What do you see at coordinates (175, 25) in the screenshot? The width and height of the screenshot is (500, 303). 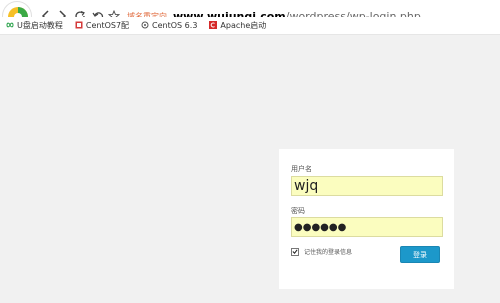 I see `bookmark-label: CentOS 6.3` at bounding box center [175, 25].